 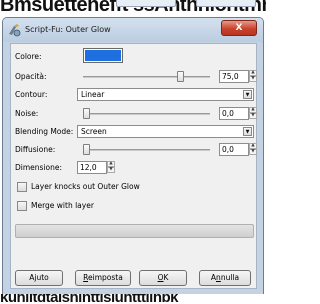 I want to click on reset-button-label: eimposta, so click(x=105, y=277).